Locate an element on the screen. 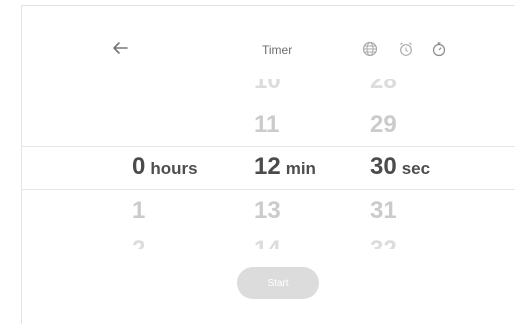  minutes-prev: 11 is located at coordinates (266, 125).